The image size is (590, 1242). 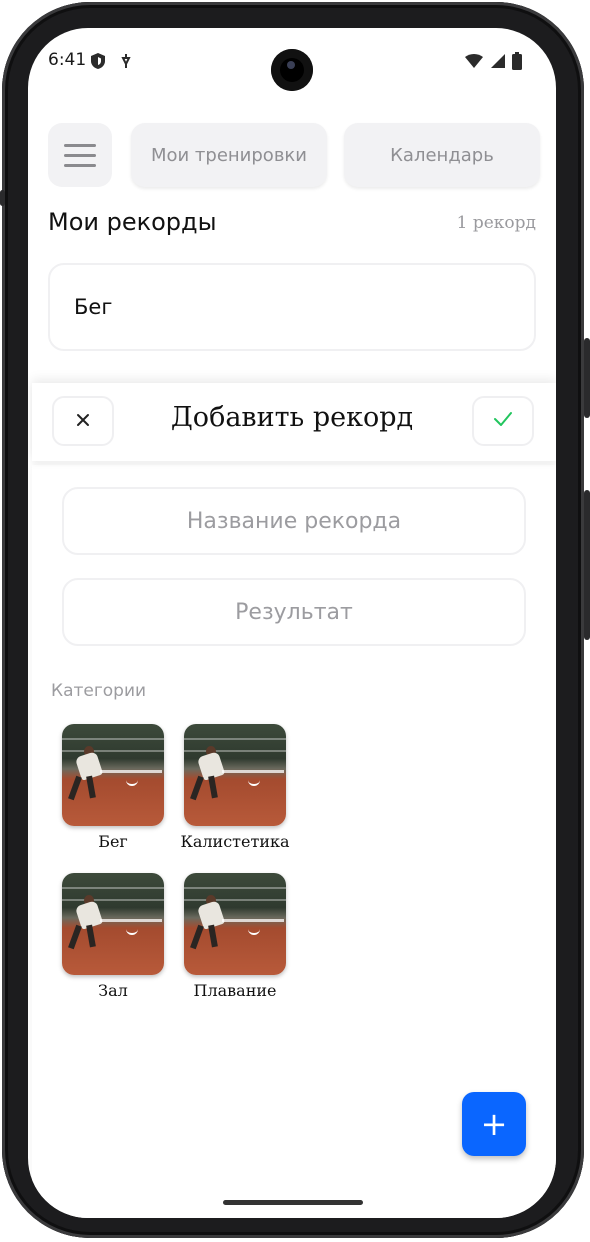 I want to click on category-run: Бег, so click(x=113, y=787).